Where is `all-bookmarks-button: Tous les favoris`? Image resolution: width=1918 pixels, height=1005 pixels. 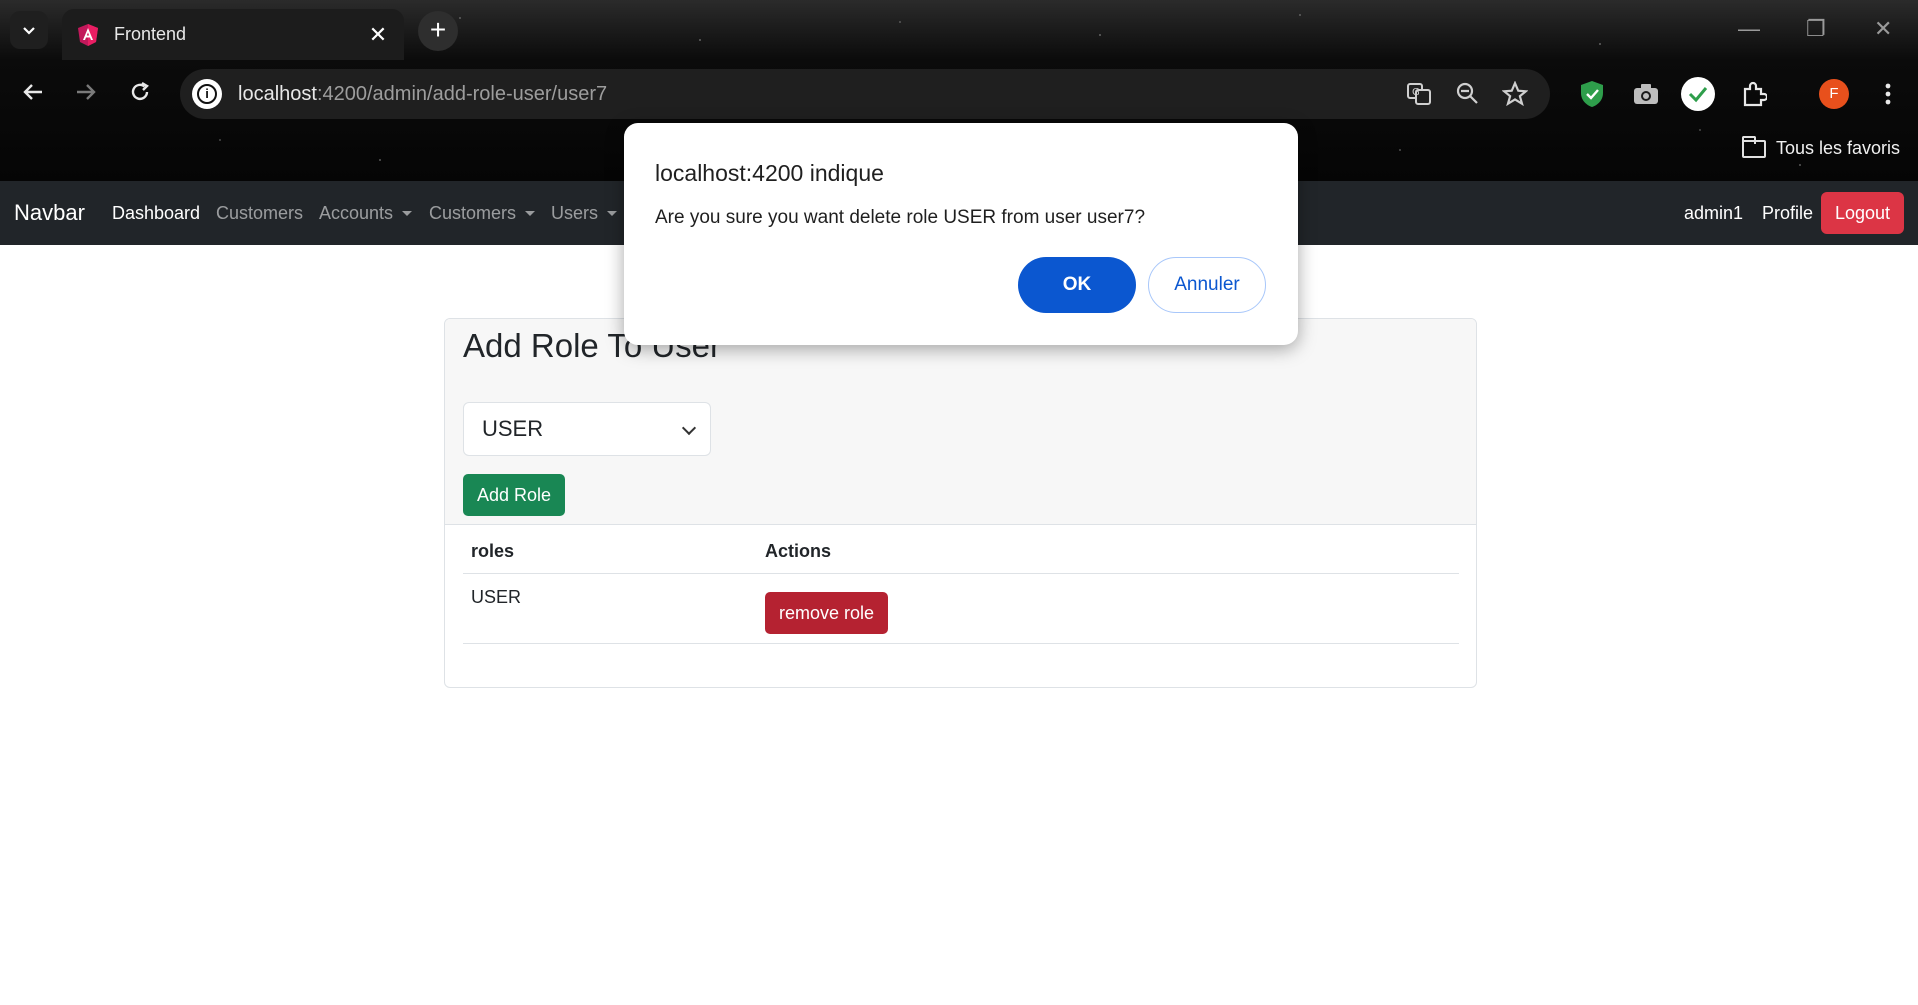
all-bookmarks-button: Tous les favoris is located at coordinates (1820, 147).